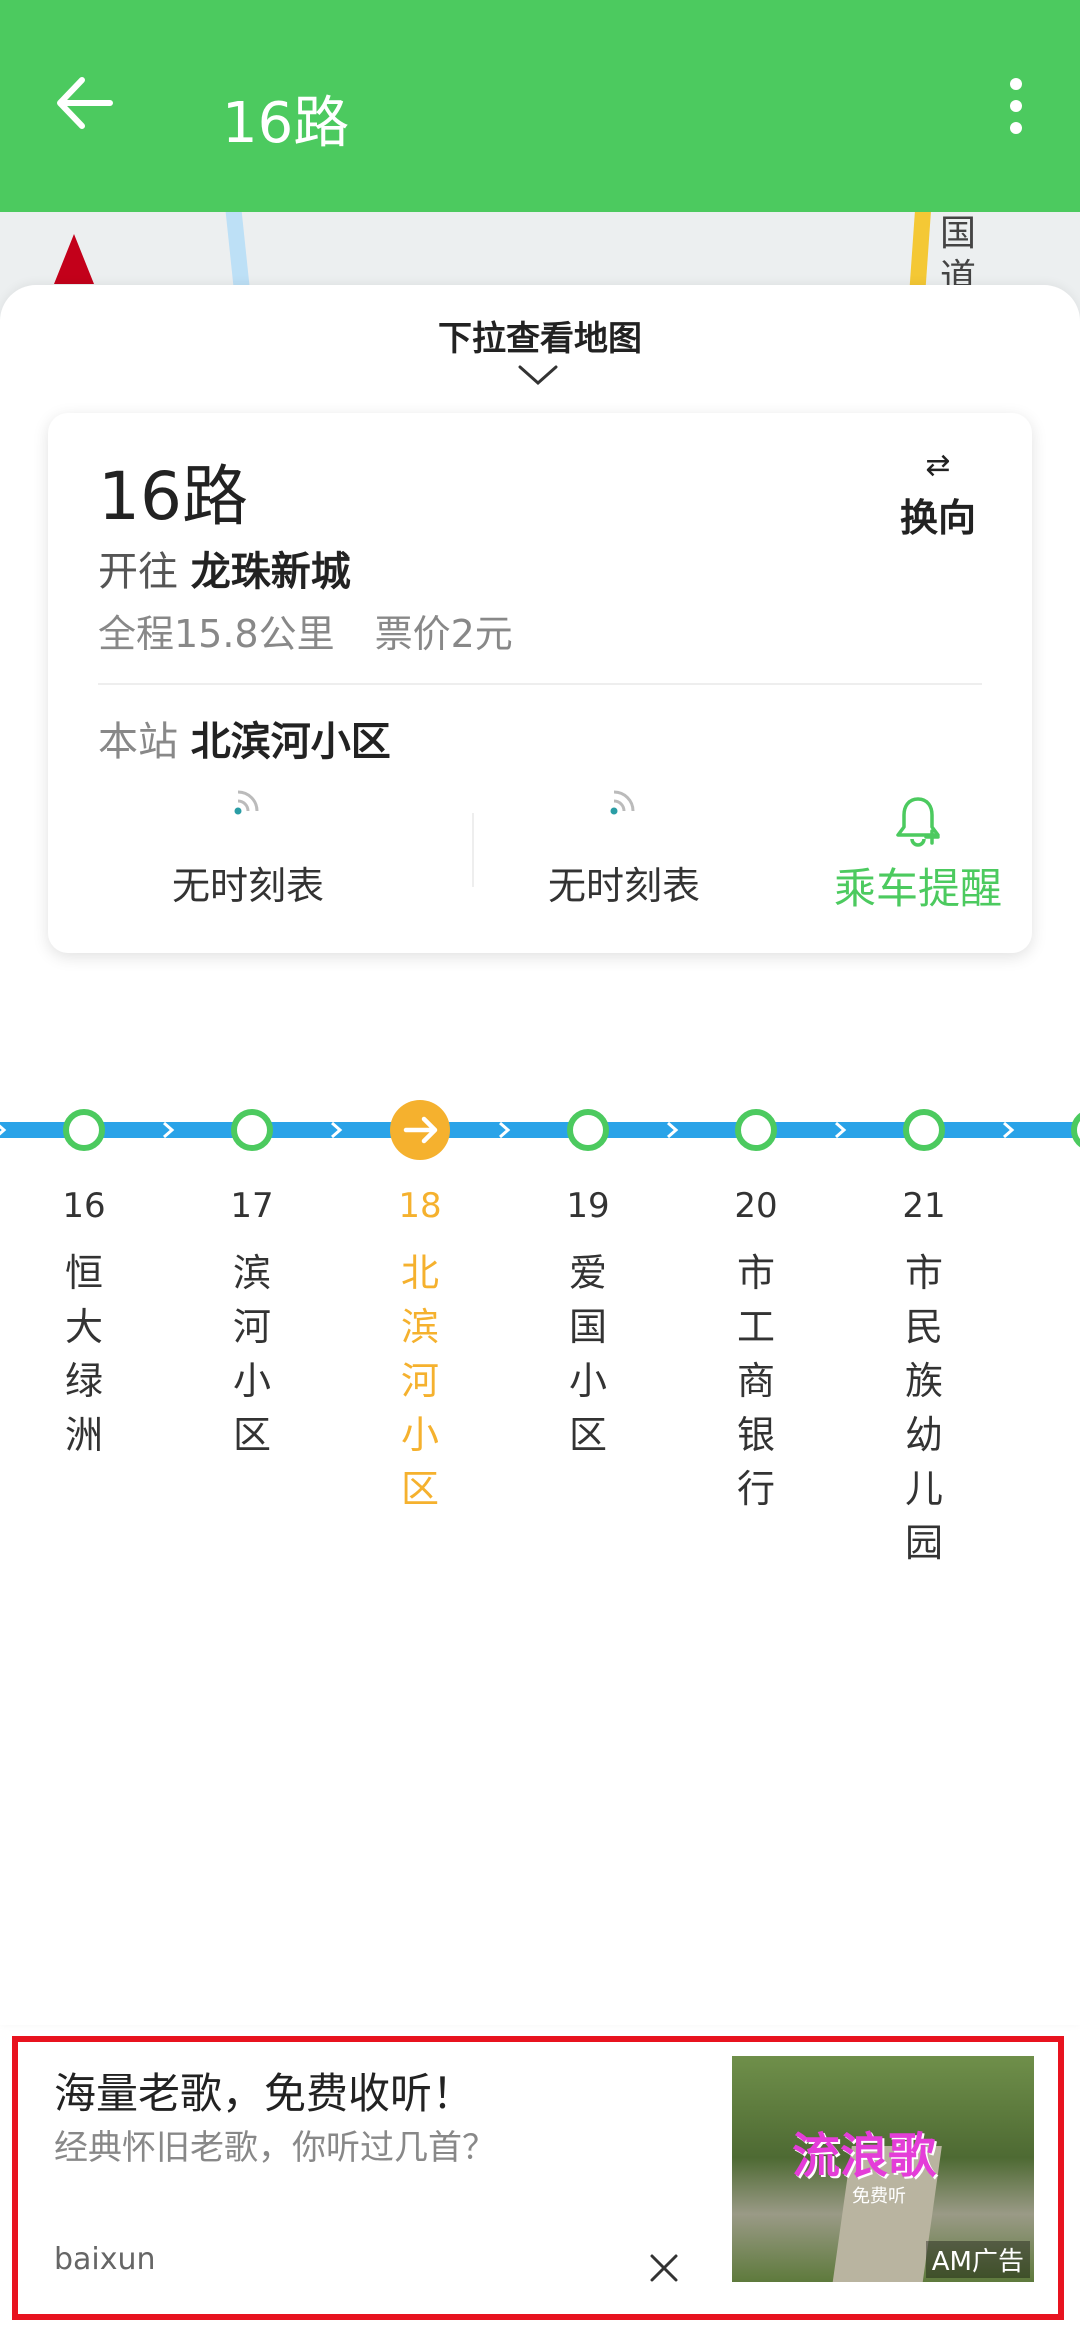  What do you see at coordinates (270, 572) in the screenshot?
I see `destination-name: 龙珠新城` at bounding box center [270, 572].